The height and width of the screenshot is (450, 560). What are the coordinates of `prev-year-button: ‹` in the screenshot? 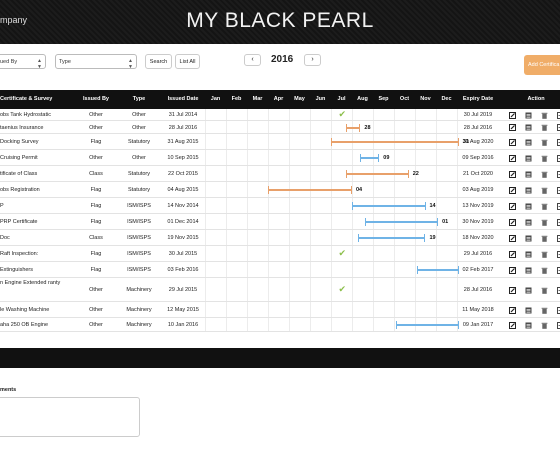 It's located at (252, 60).